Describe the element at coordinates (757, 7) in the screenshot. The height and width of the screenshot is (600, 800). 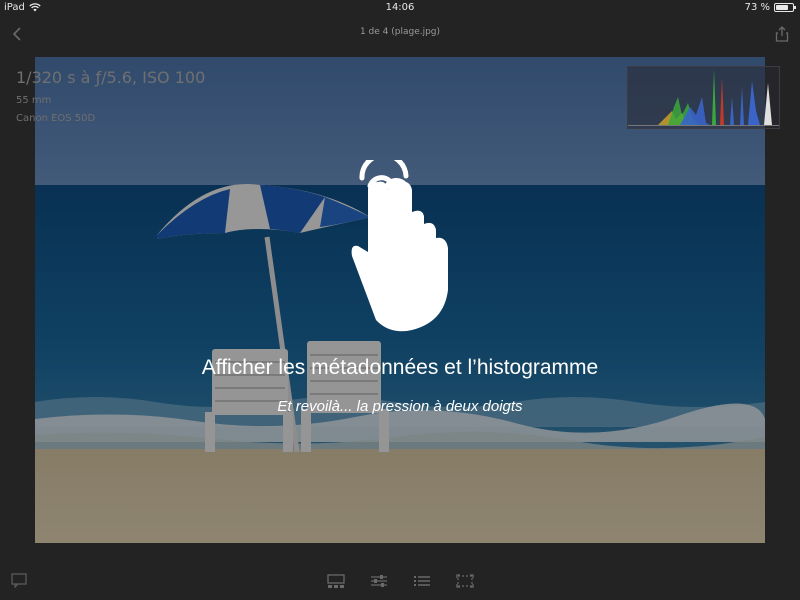
I see `battery-percent: 73 %` at that location.